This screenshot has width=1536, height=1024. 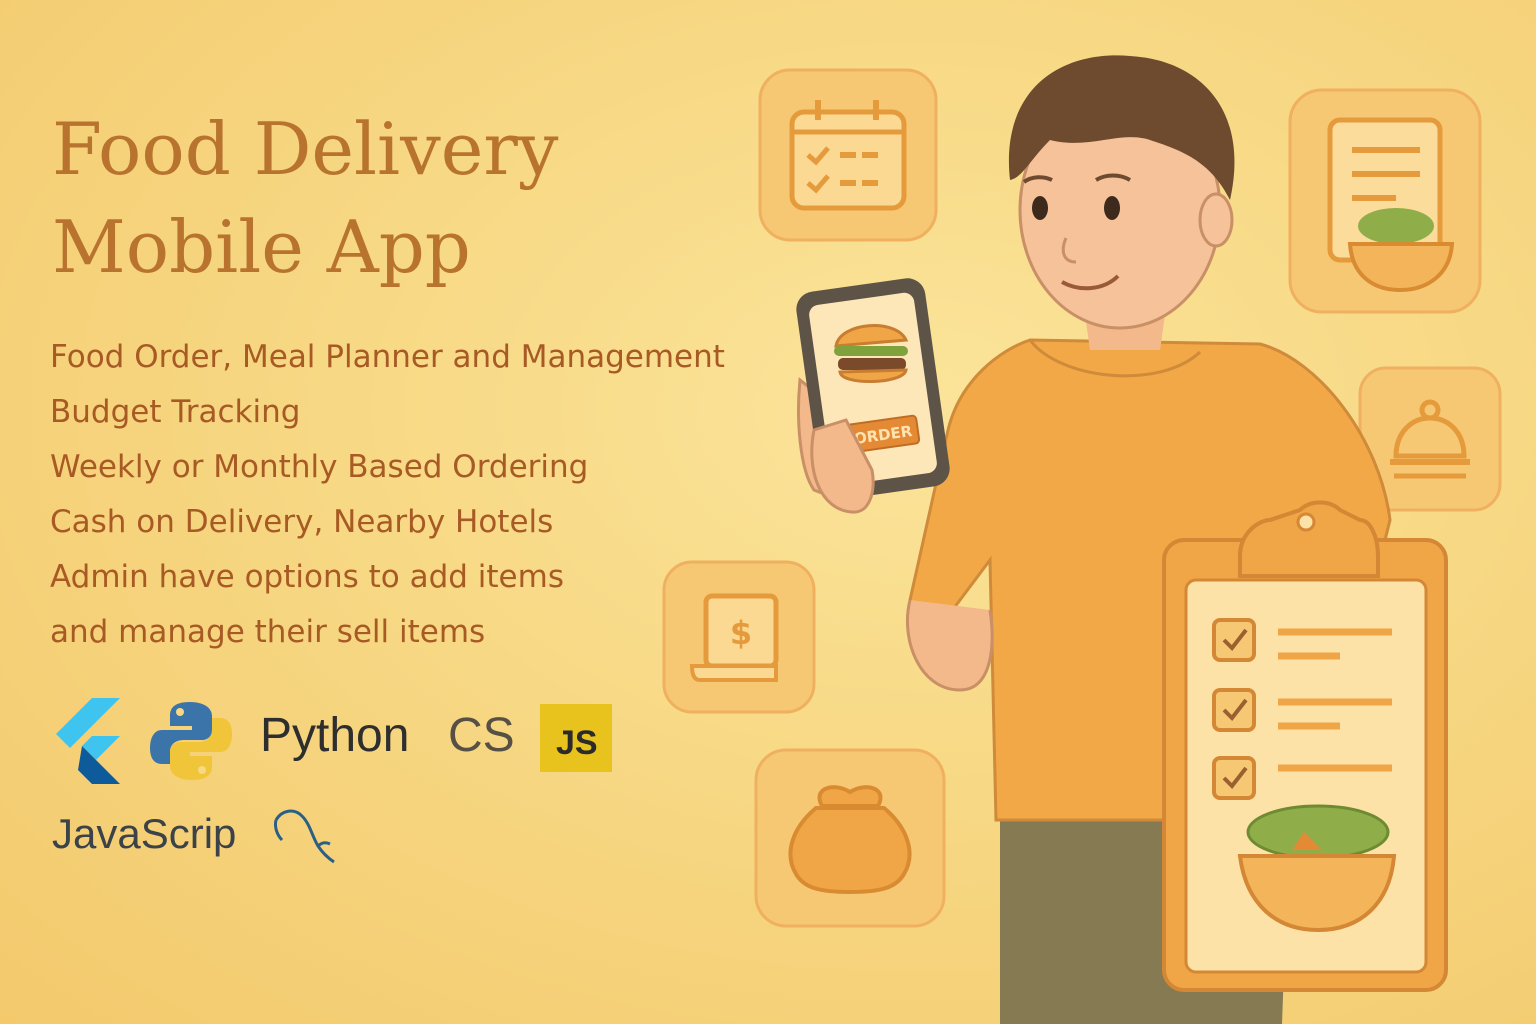 I want to click on clipboard-checklist-icon, so click(x=1305, y=746).